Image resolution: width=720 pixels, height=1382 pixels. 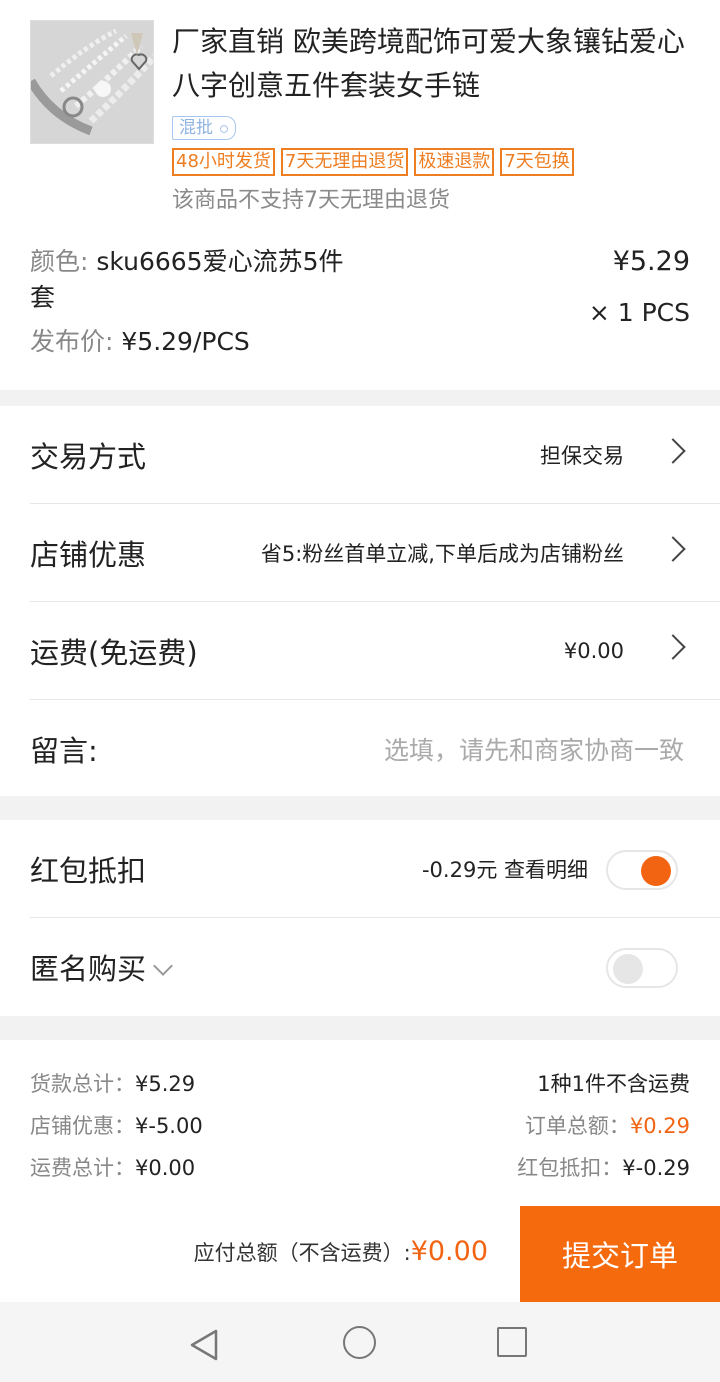 What do you see at coordinates (344, 162) in the screenshot?
I see `service-tag: 7天无理由退货` at bounding box center [344, 162].